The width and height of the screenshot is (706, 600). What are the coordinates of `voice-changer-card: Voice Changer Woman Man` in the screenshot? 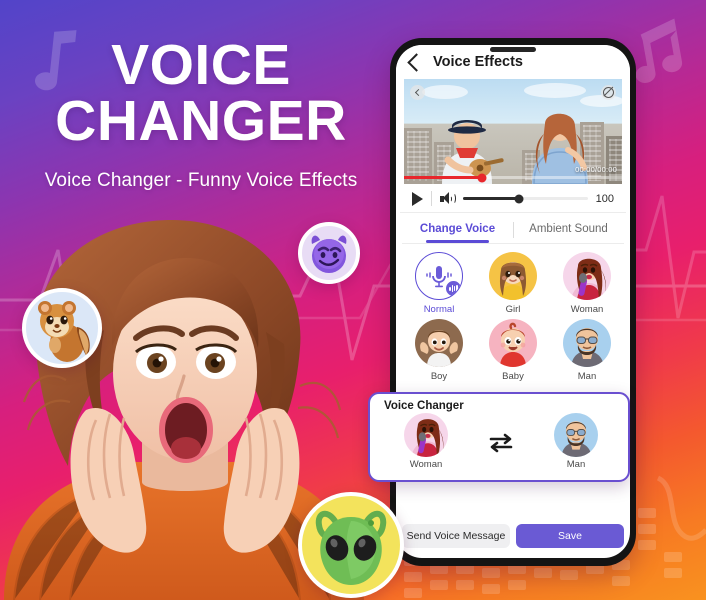 It's located at (499, 437).